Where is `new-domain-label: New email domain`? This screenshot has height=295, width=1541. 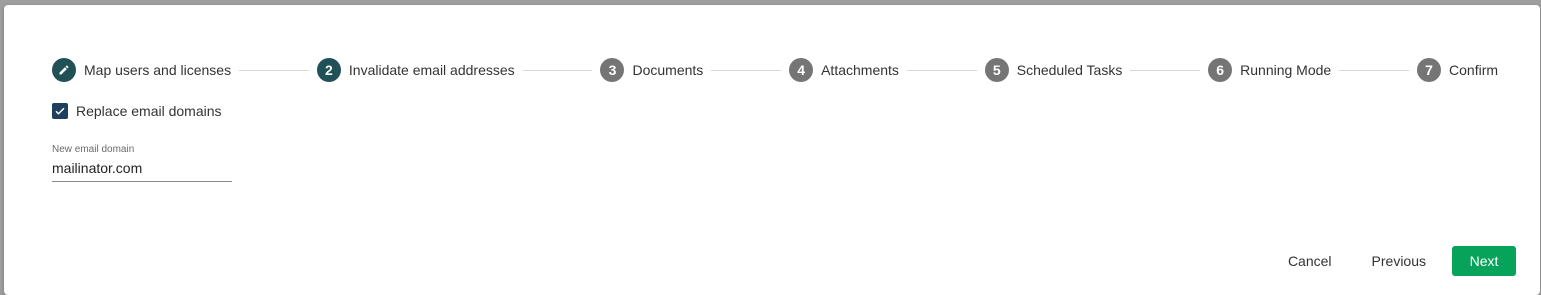
new-domain-label: New email domain is located at coordinates (93, 149).